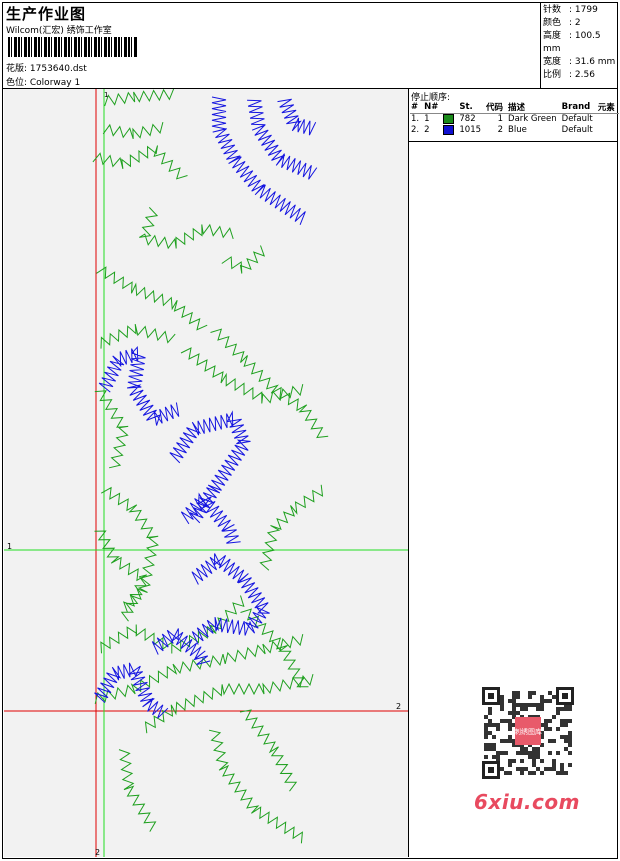 The height and width of the screenshot is (861, 620). I want to click on barcode, so click(73, 47).